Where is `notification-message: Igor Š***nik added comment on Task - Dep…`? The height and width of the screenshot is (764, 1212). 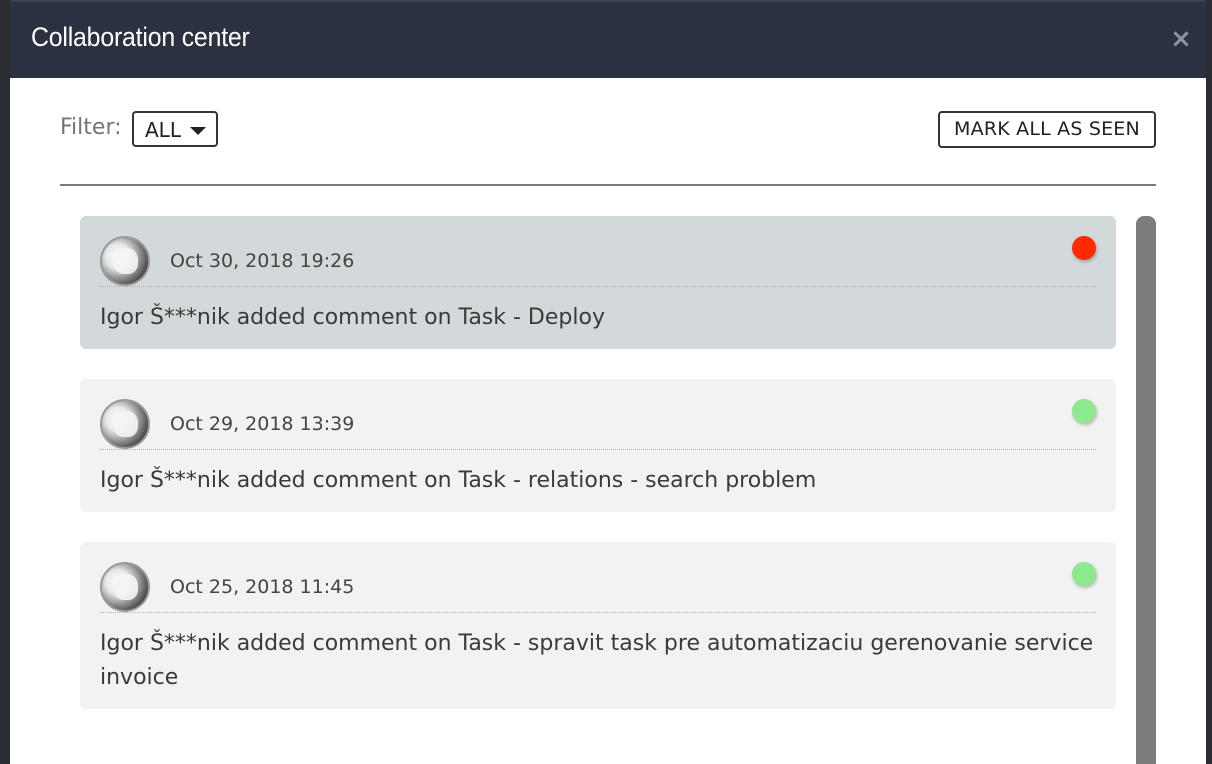 notification-message: Igor Š***nik added comment on Task - Dep… is located at coordinates (352, 317).